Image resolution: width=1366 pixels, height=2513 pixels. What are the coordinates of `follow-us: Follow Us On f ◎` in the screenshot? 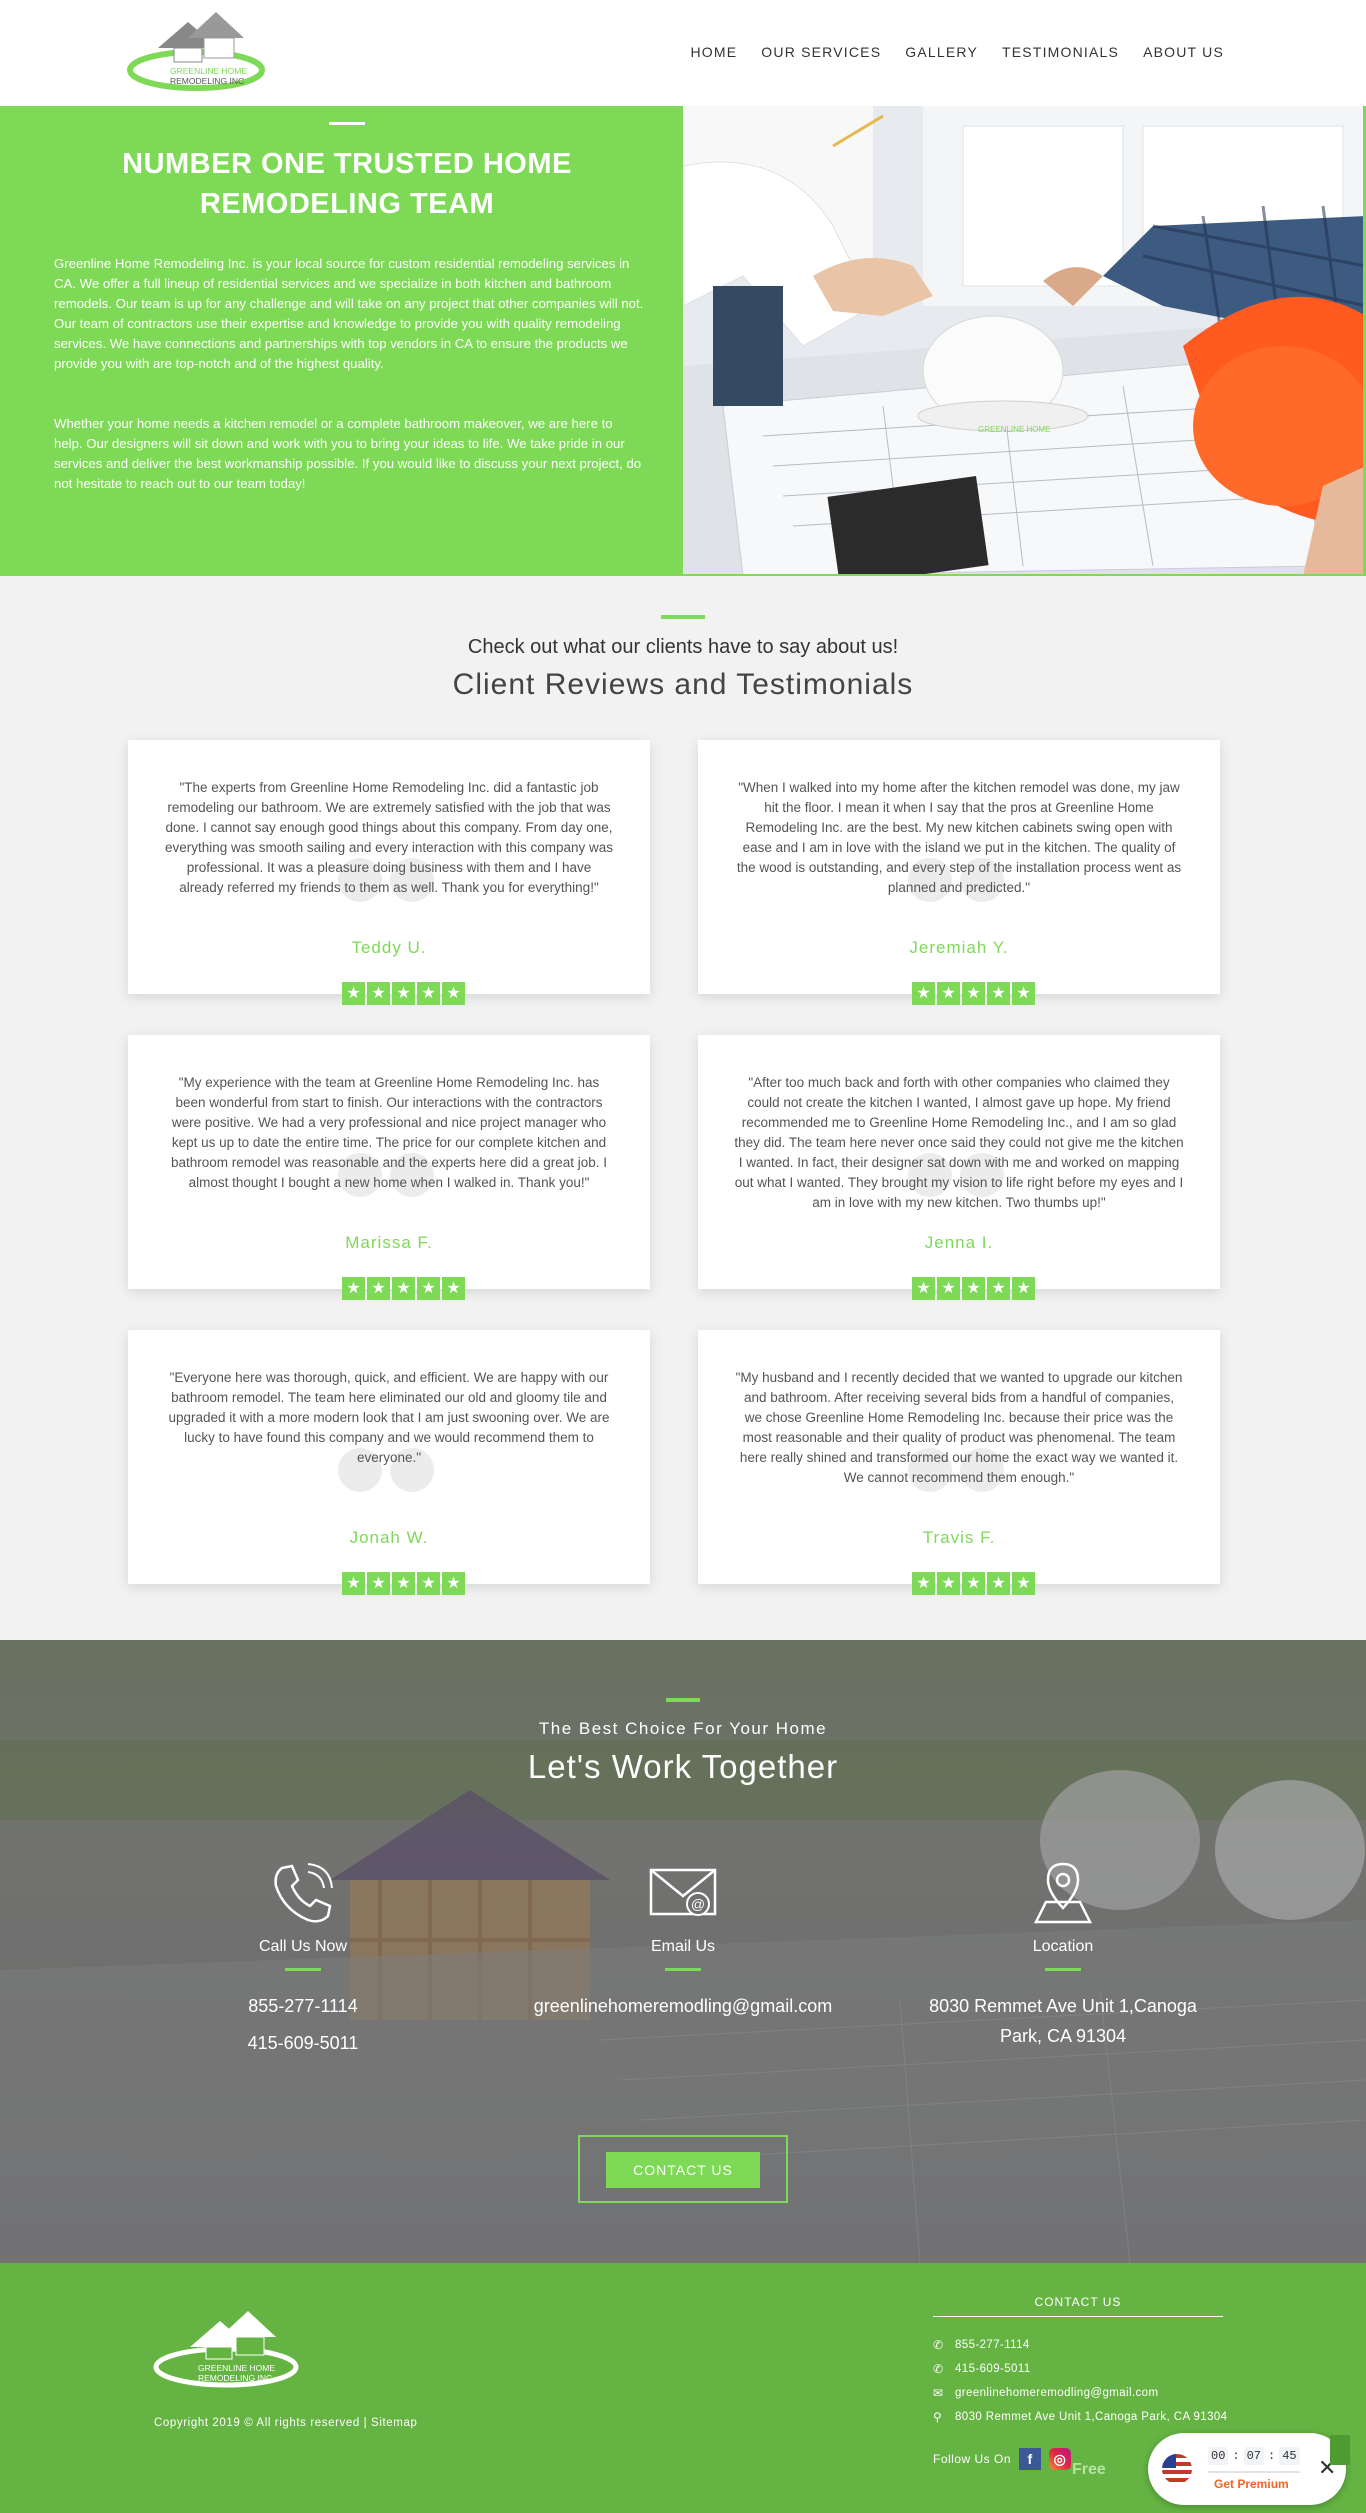 It's located at (1002, 2459).